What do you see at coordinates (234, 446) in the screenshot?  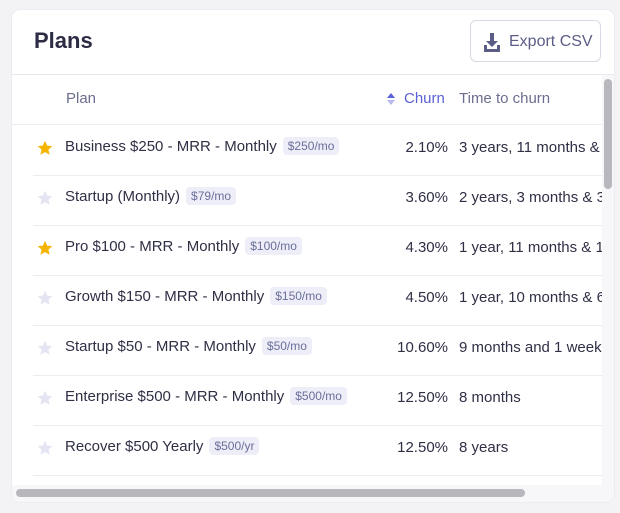 I see `price-badge: $500/yr` at bounding box center [234, 446].